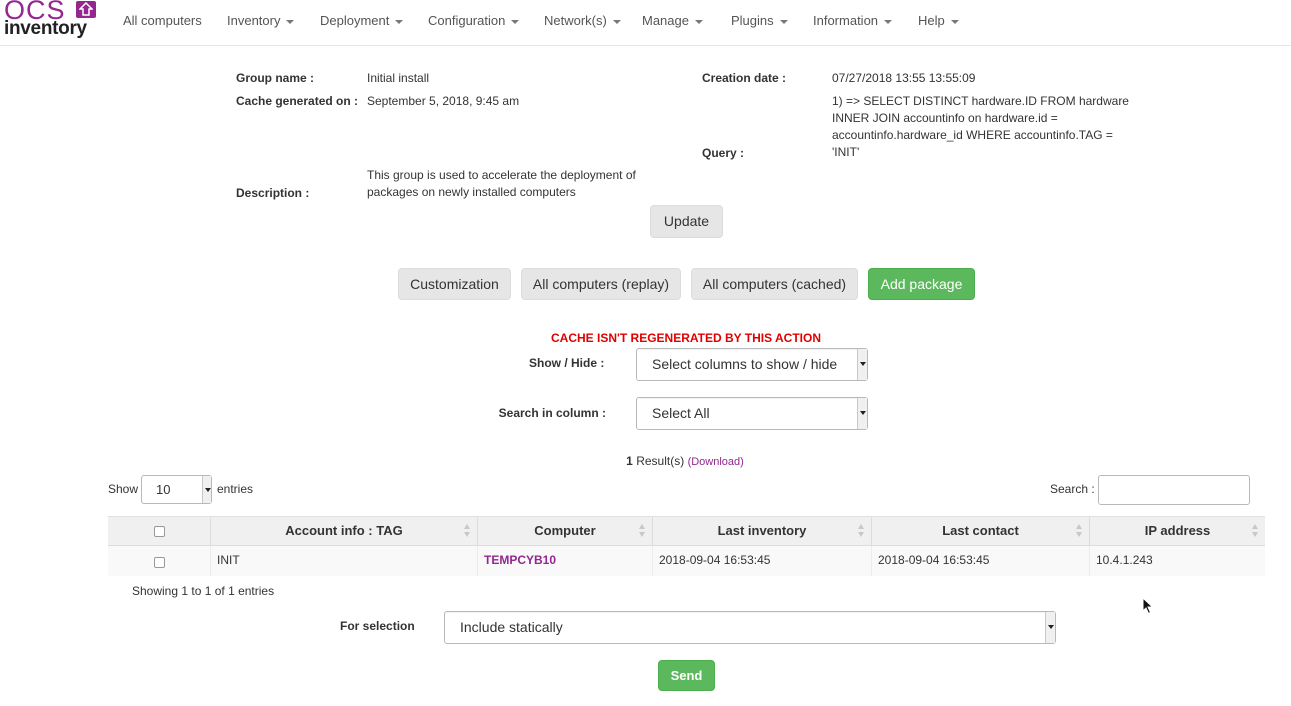 The height and width of the screenshot is (706, 1291). What do you see at coordinates (565, 561) in the screenshot?
I see `computer-link: TEMPCYB10` at bounding box center [565, 561].